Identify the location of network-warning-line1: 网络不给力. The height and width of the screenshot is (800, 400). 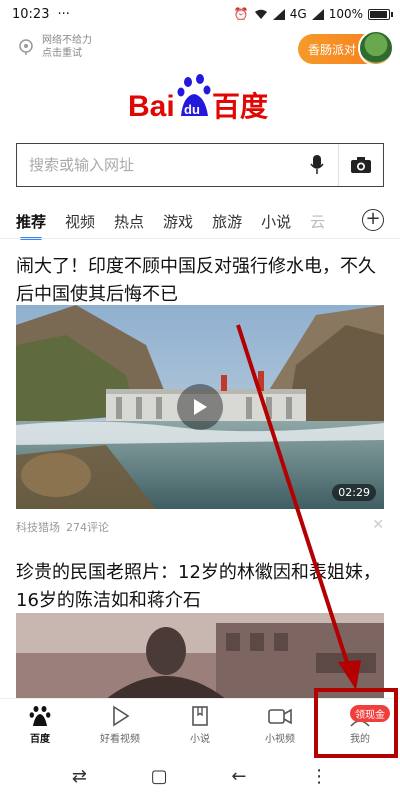
(67, 40).